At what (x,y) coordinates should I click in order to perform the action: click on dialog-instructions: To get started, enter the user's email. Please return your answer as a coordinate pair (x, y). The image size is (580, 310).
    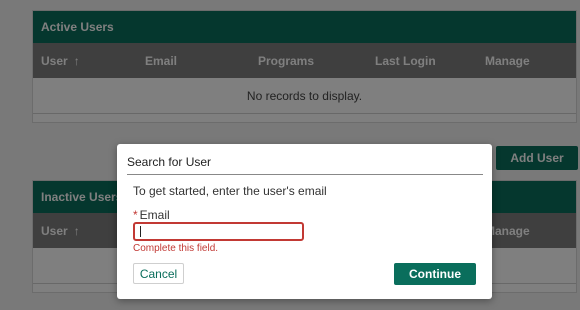
    Looking at the image, I should click on (230, 191).